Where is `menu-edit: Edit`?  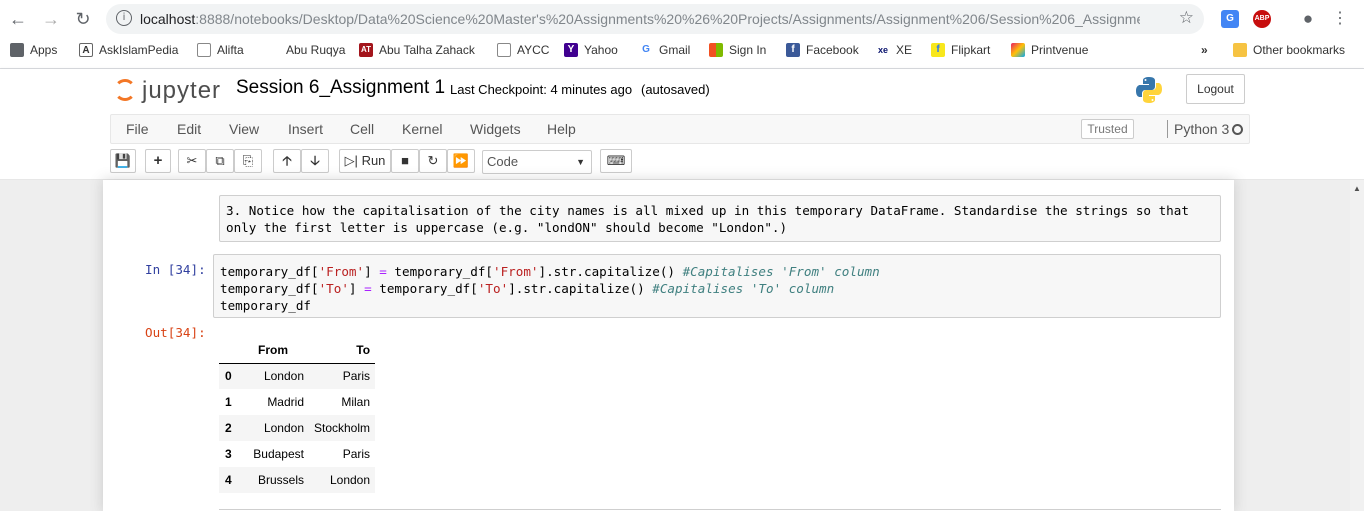
menu-edit: Edit is located at coordinates (189, 129).